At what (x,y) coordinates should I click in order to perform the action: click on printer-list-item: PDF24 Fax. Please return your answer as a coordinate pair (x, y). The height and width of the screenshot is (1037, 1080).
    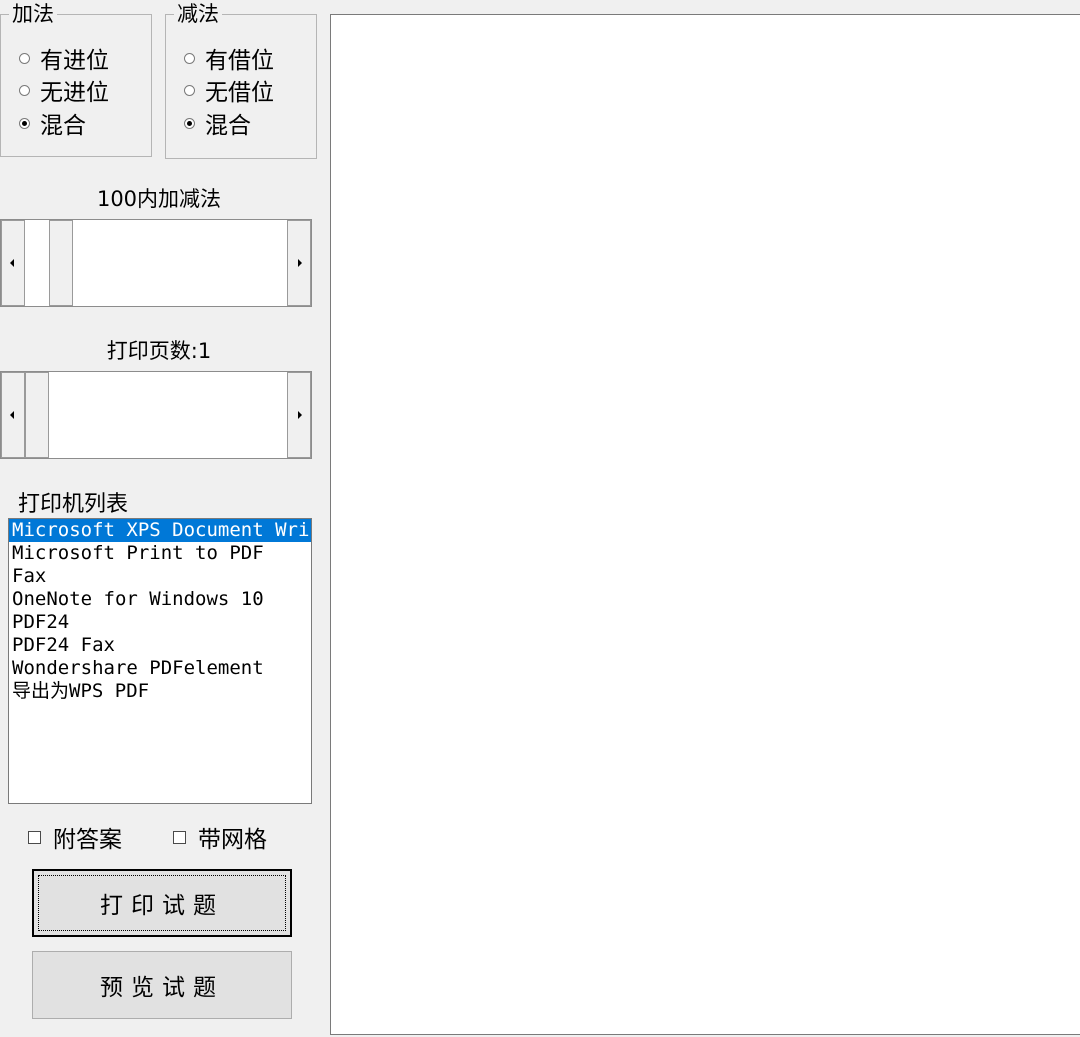
    Looking at the image, I should click on (160, 645).